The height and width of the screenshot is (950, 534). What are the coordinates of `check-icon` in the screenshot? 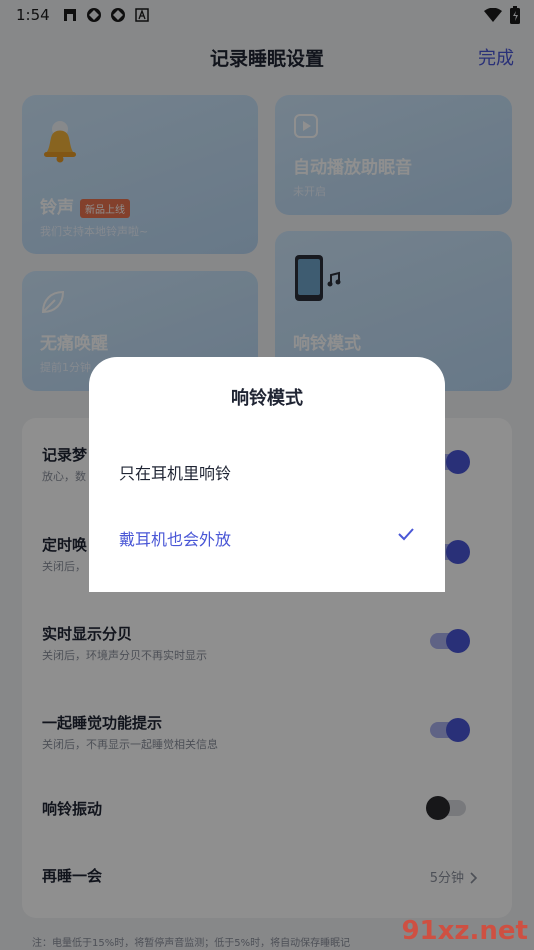 It's located at (406, 535).